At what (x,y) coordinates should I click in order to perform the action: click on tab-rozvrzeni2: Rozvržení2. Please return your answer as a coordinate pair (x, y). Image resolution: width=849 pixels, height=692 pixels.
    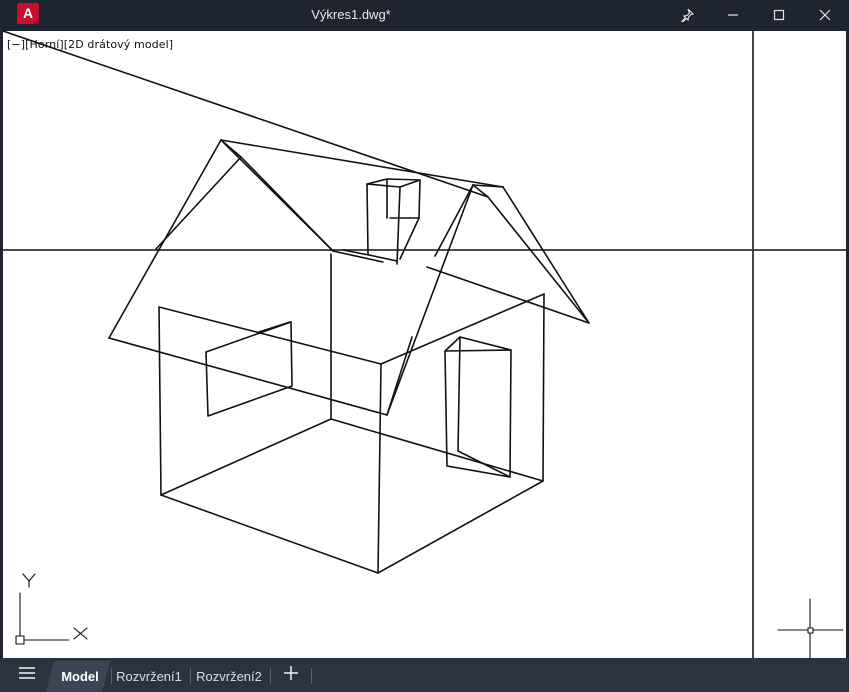
    Looking at the image, I should click on (229, 676).